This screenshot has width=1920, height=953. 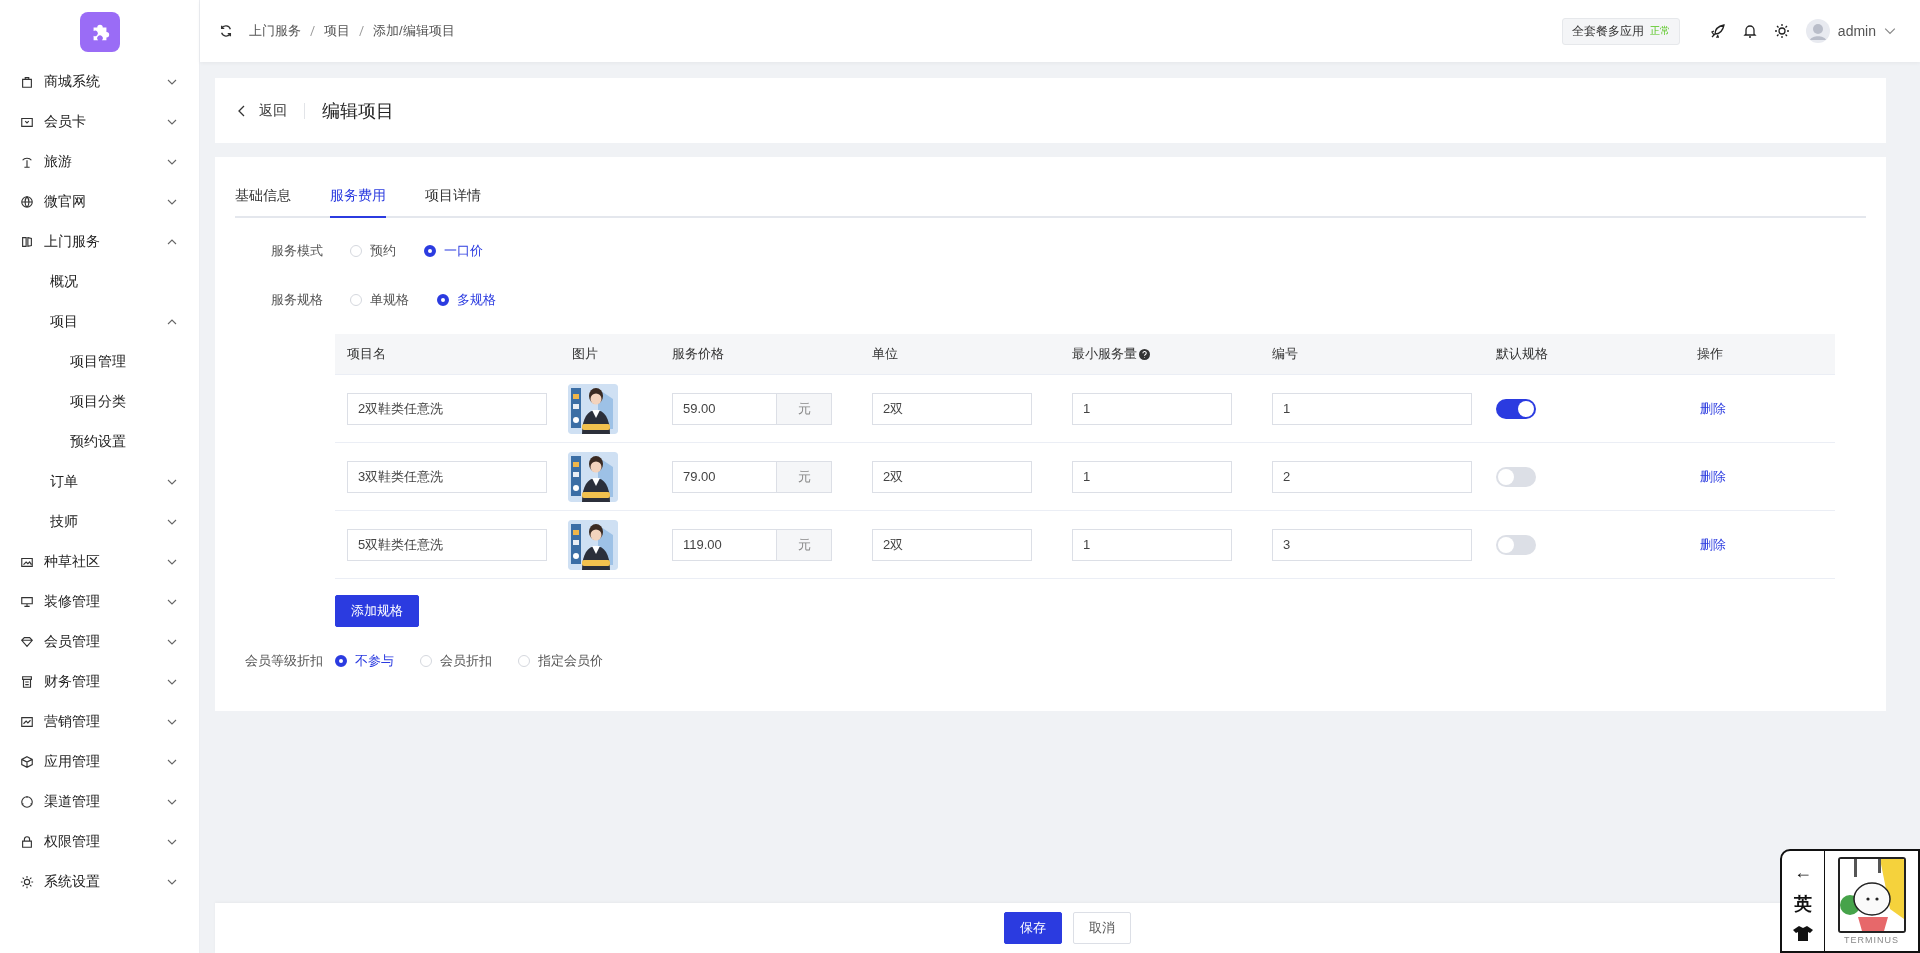 I want to click on breadcrumb-item: 添加/编辑项目, so click(x=414, y=31).